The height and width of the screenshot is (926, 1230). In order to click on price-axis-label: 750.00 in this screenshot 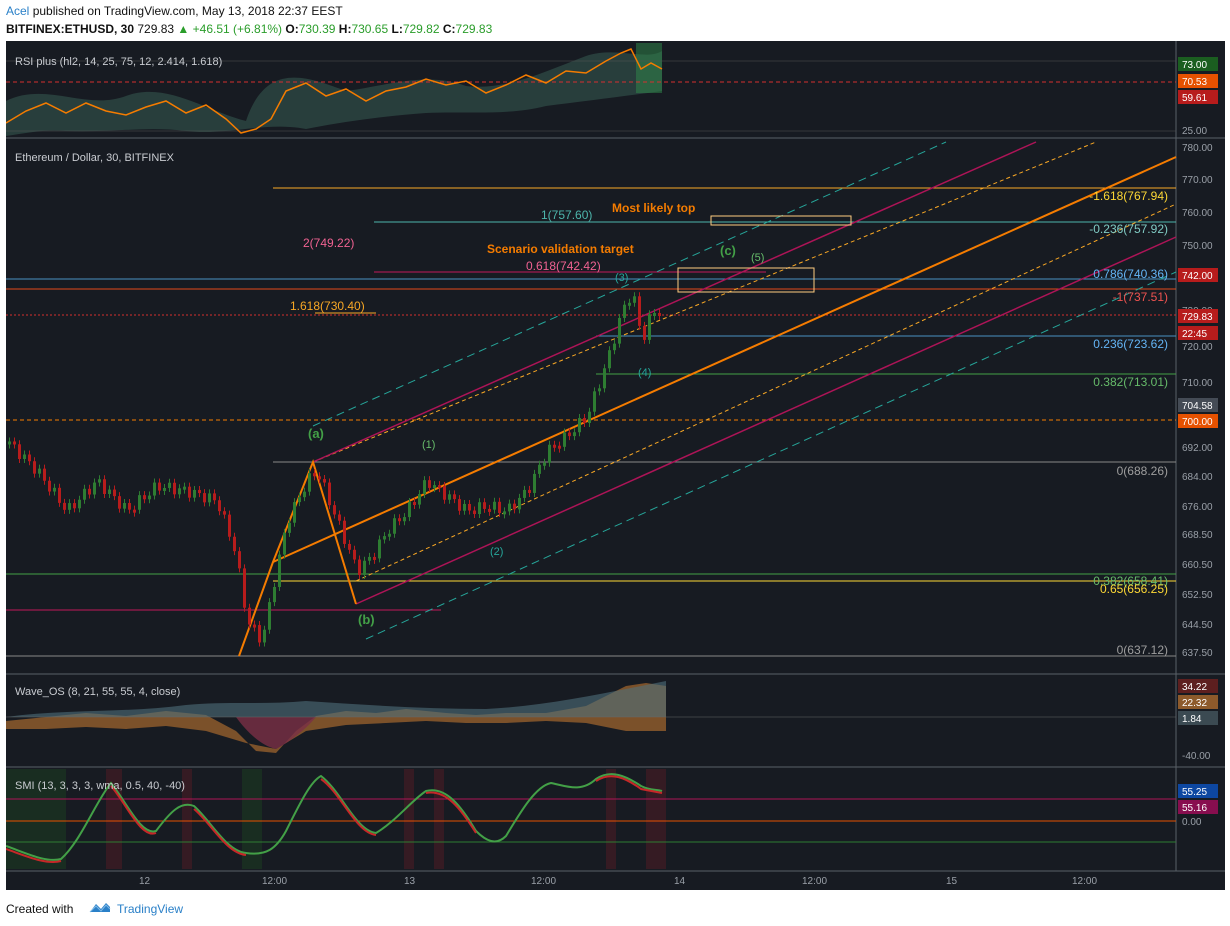, I will do `click(1197, 246)`.